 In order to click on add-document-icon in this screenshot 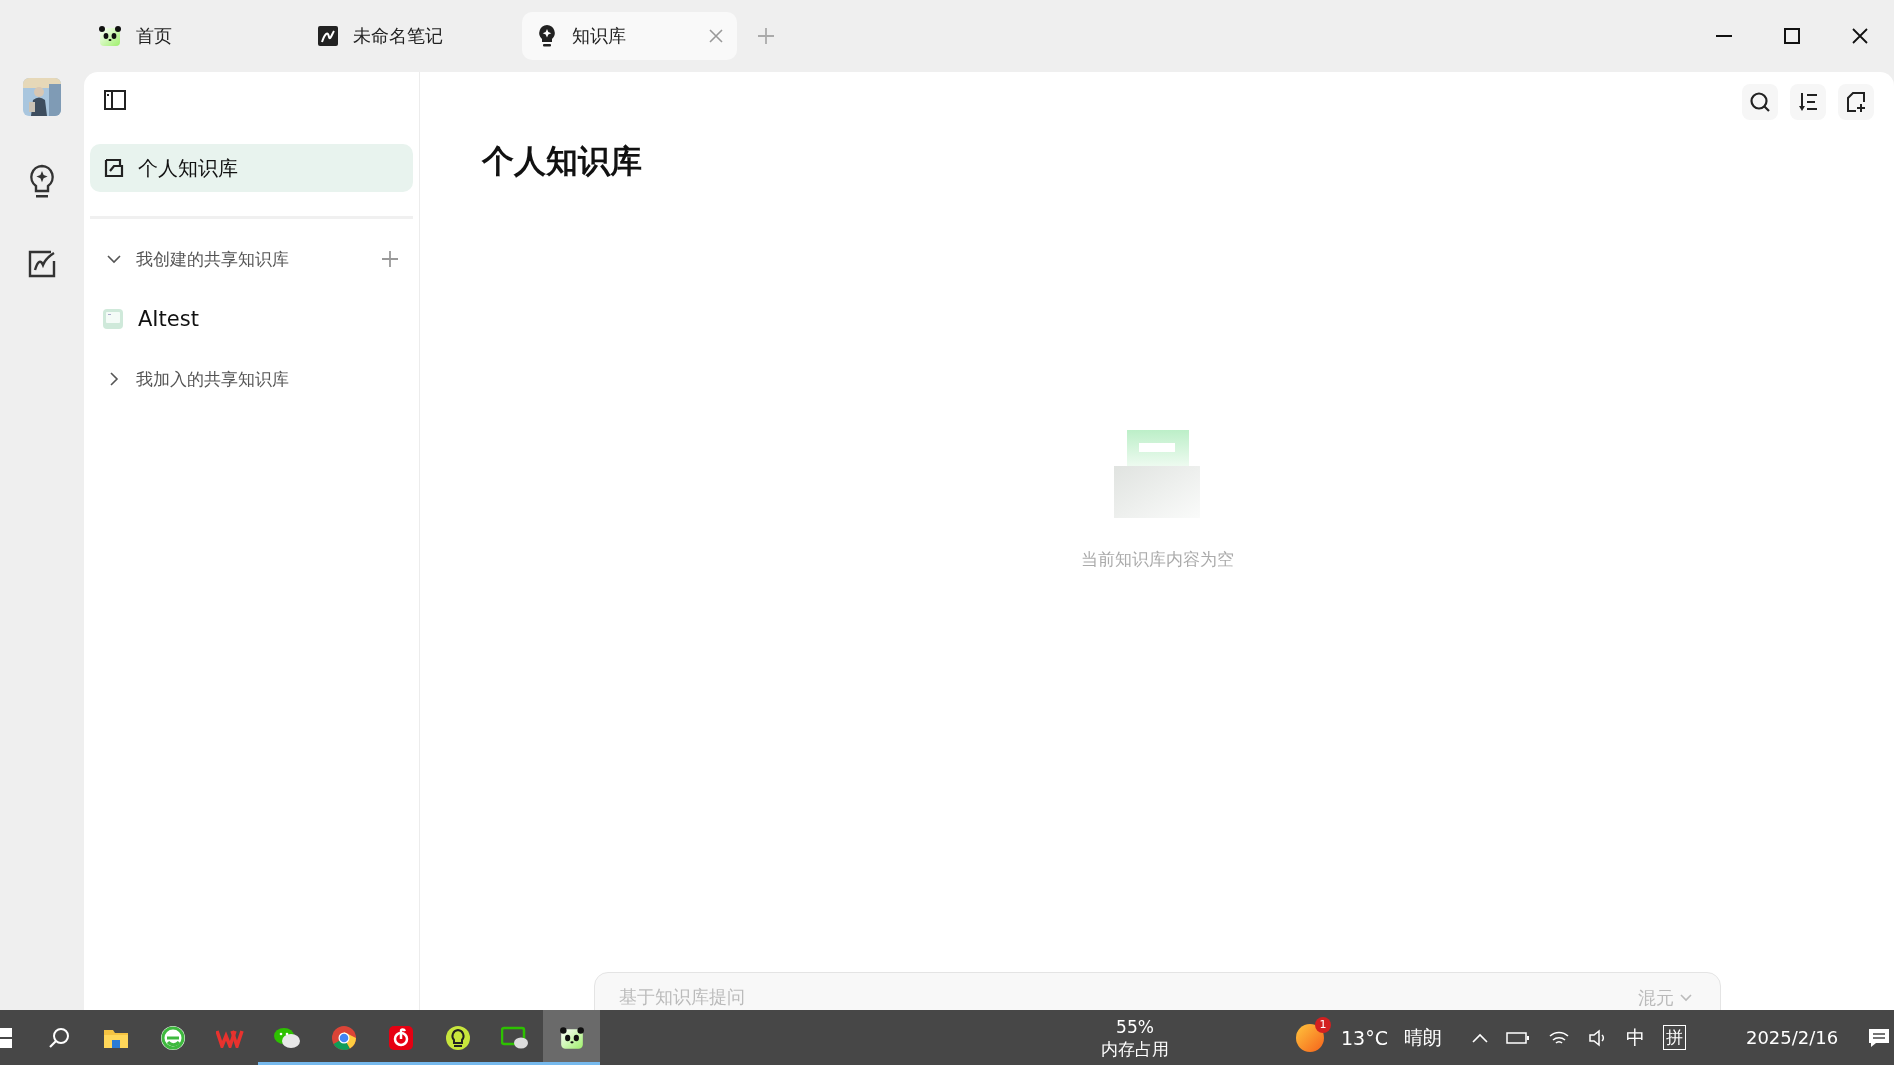, I will do `click(1856, 102)`.